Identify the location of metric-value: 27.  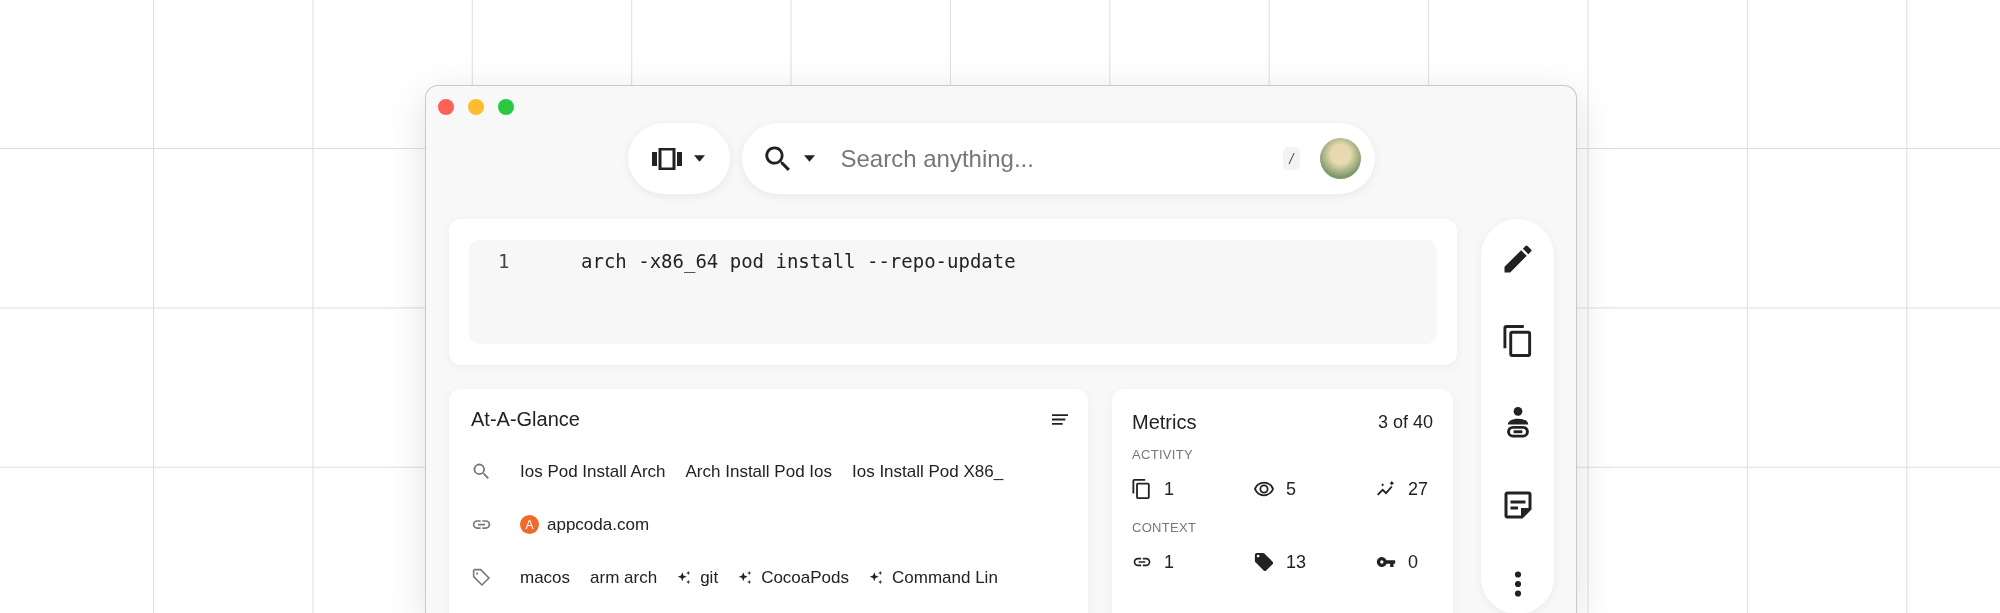
(1418, 489).